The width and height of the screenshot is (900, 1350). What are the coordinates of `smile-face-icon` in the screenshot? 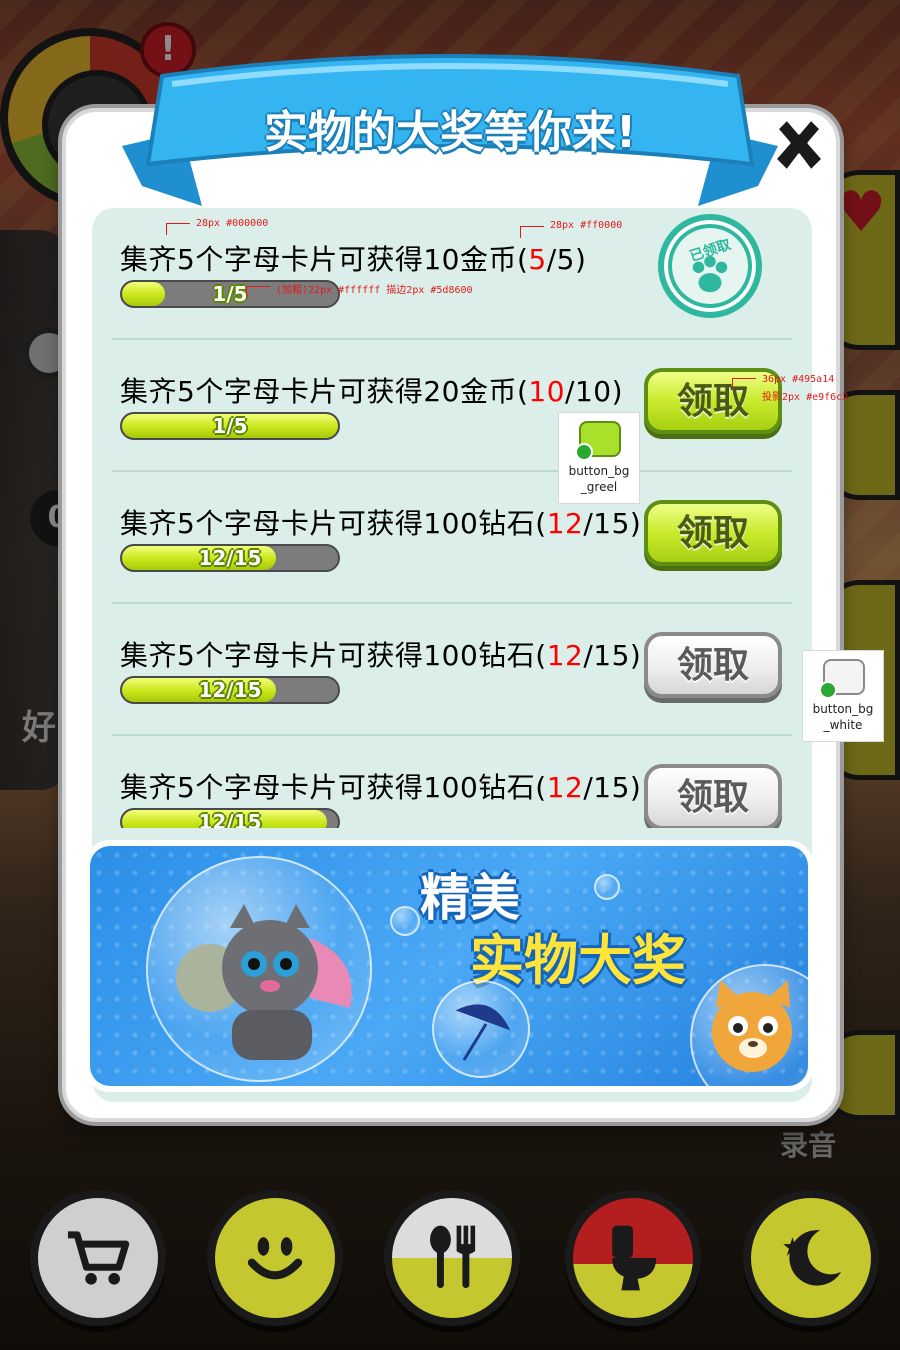 It's located at (275, 1258).